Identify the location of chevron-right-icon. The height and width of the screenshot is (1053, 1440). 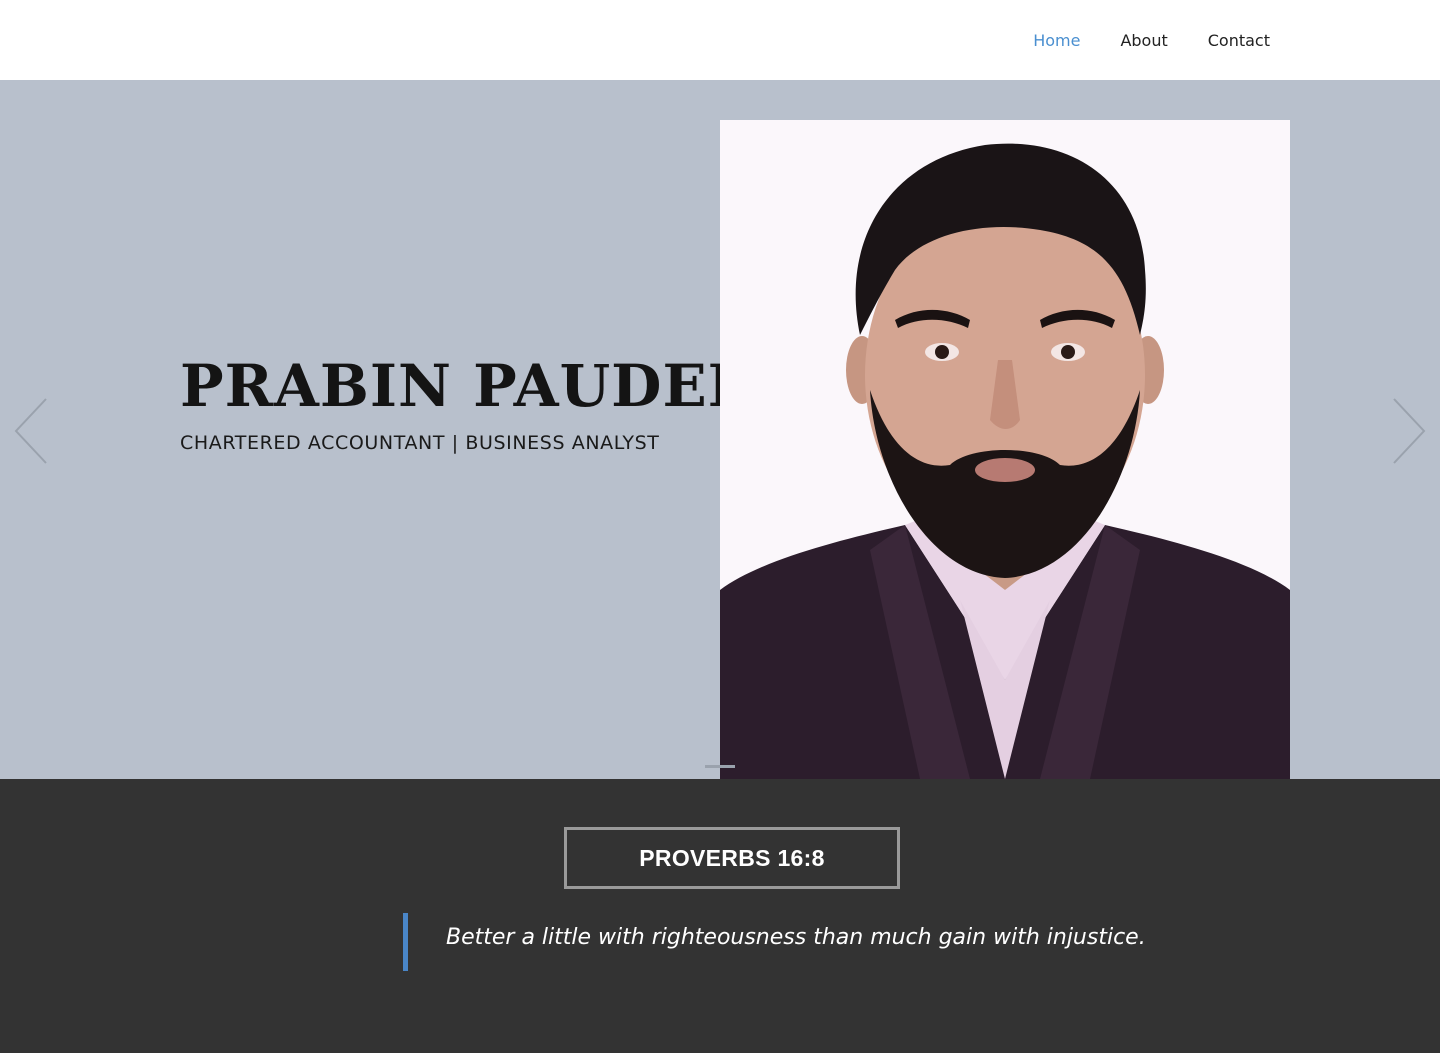
(1409, 431).